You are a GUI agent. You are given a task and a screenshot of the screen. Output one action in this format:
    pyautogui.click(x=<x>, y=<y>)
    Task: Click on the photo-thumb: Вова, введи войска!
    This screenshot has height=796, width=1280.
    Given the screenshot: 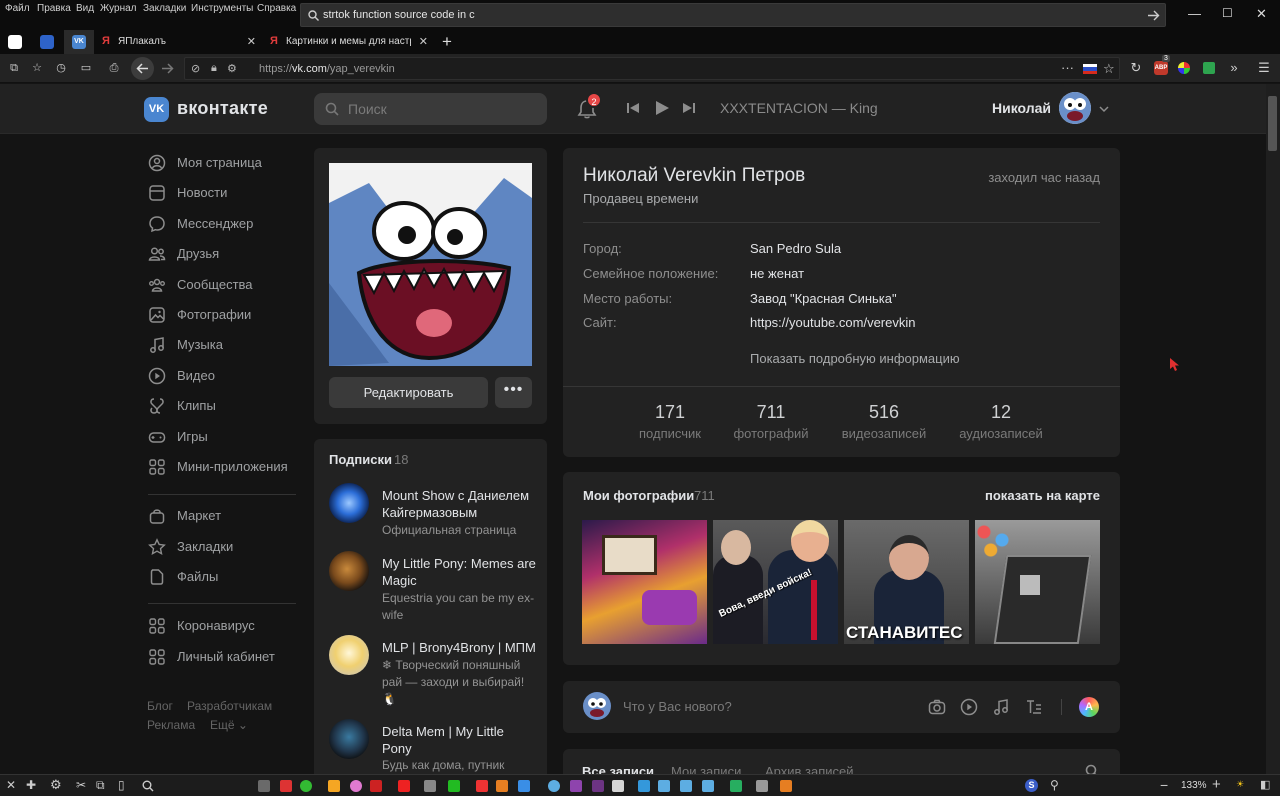 What is the action you would take?
    pyautogui.click(x=775, y=582)
    